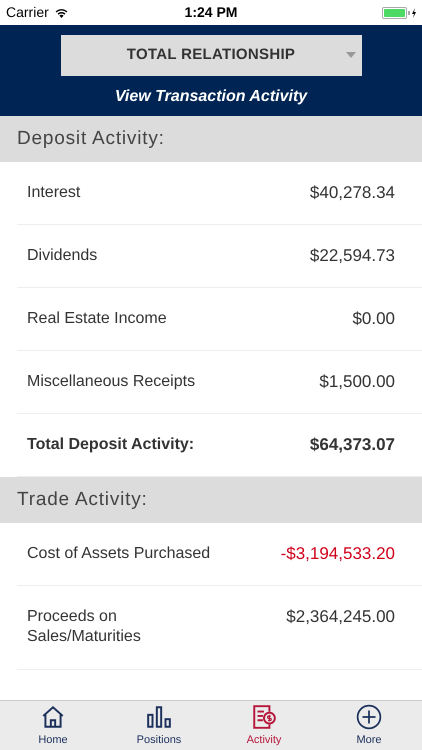 The image size is (422, 750). What do you see at coordinates (62, 256) in the screenshot?
I see `row-label: Dividends` at bounding box center [62, 256].